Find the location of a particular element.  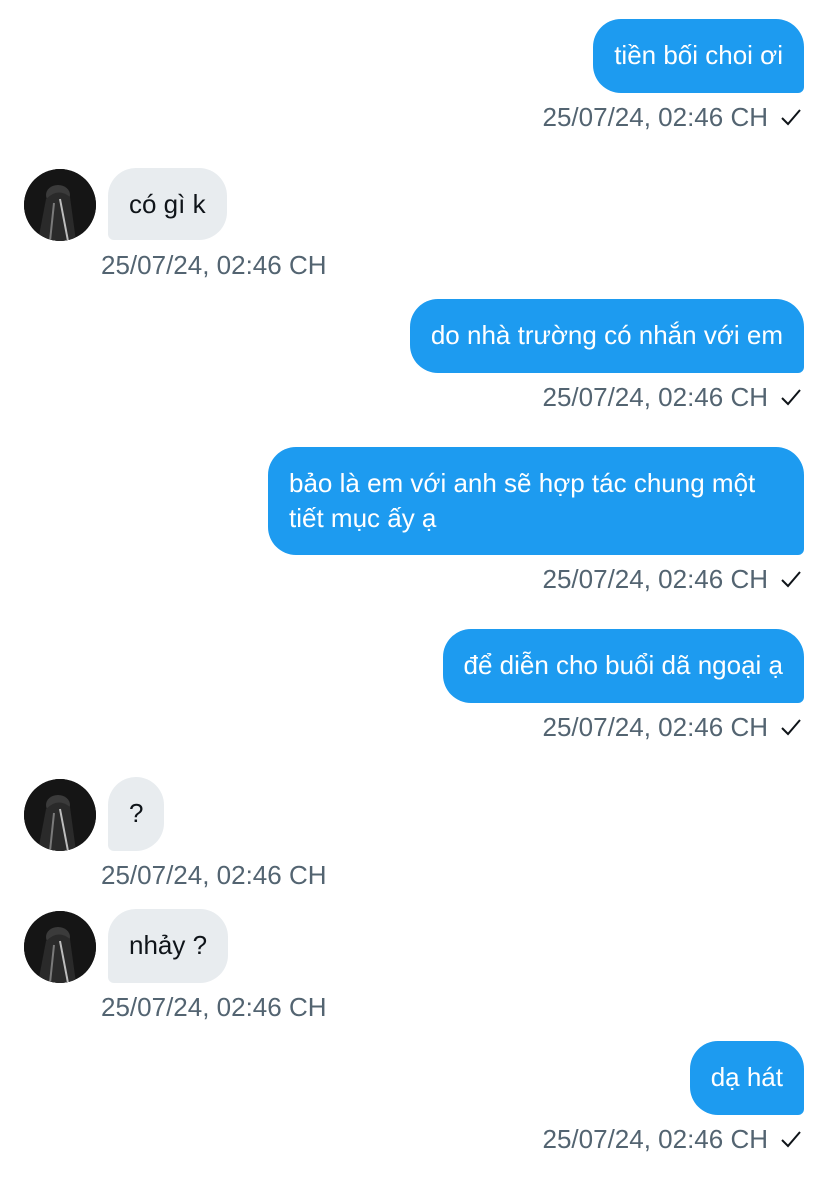

incoming-message-bubble: ? is located at coordinates (136, 814).